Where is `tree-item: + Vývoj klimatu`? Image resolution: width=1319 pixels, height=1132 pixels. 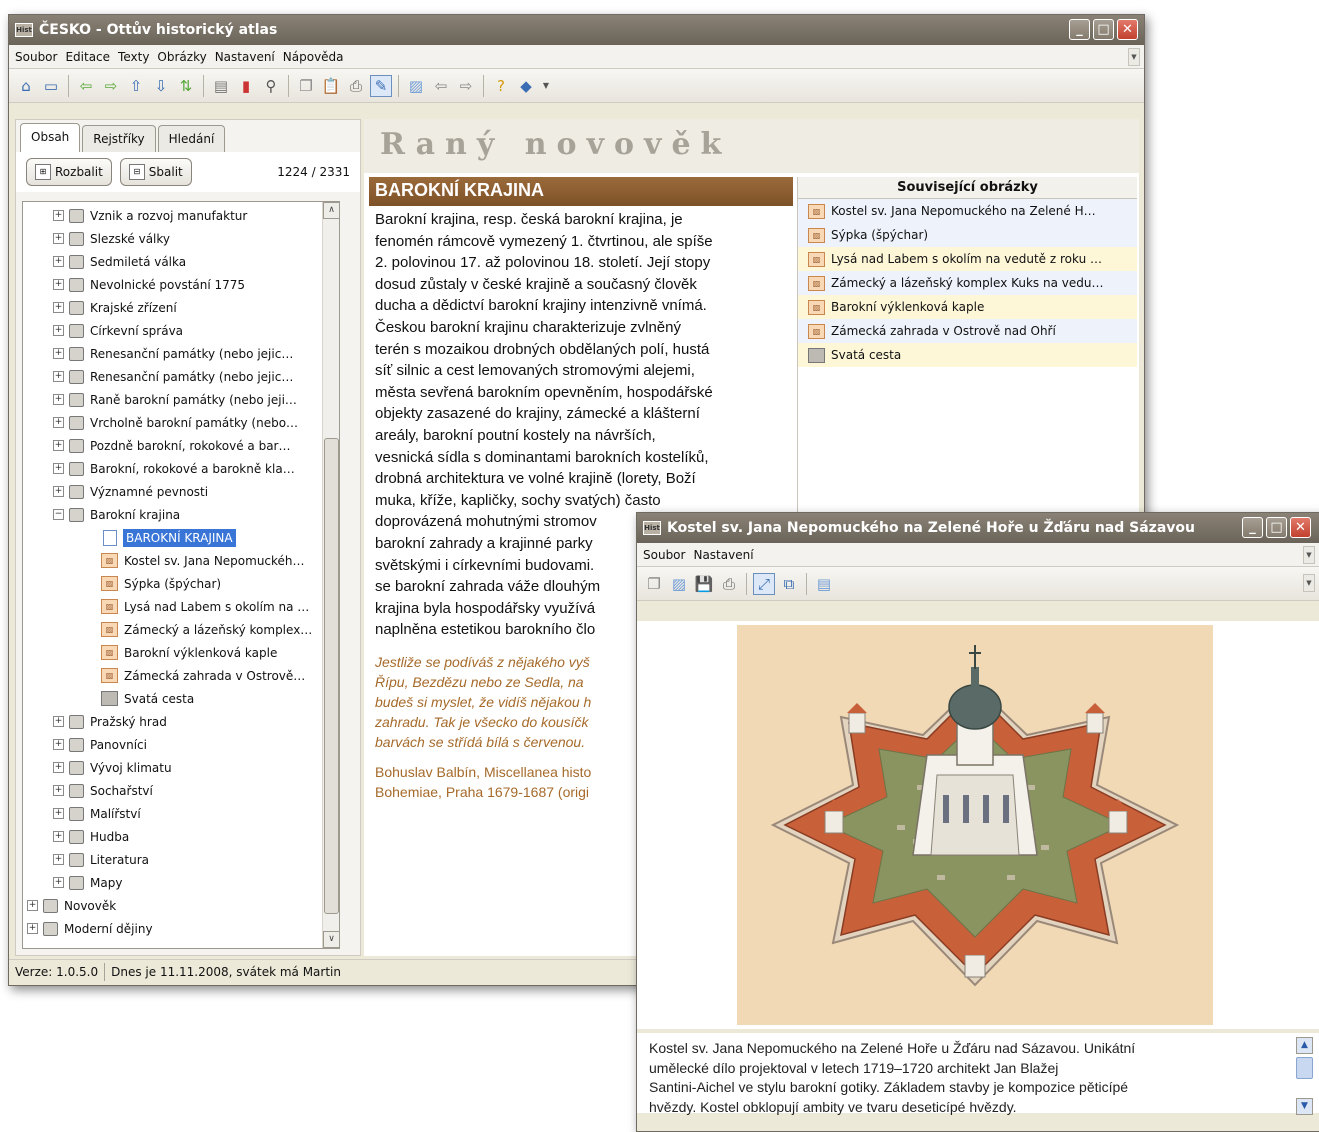
tree-item: + Vývoj klimatu is located at coordinates (181, 767).